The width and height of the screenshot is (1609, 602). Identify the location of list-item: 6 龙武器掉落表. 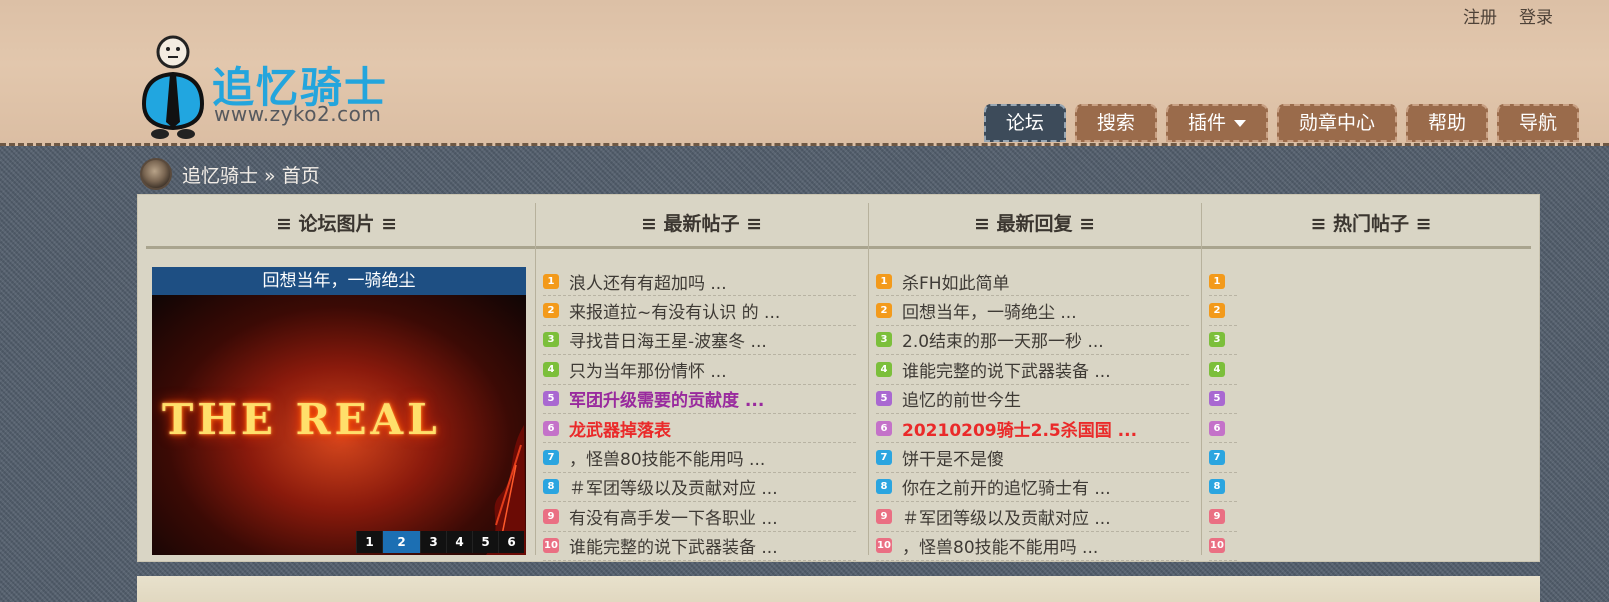
(699, 429).